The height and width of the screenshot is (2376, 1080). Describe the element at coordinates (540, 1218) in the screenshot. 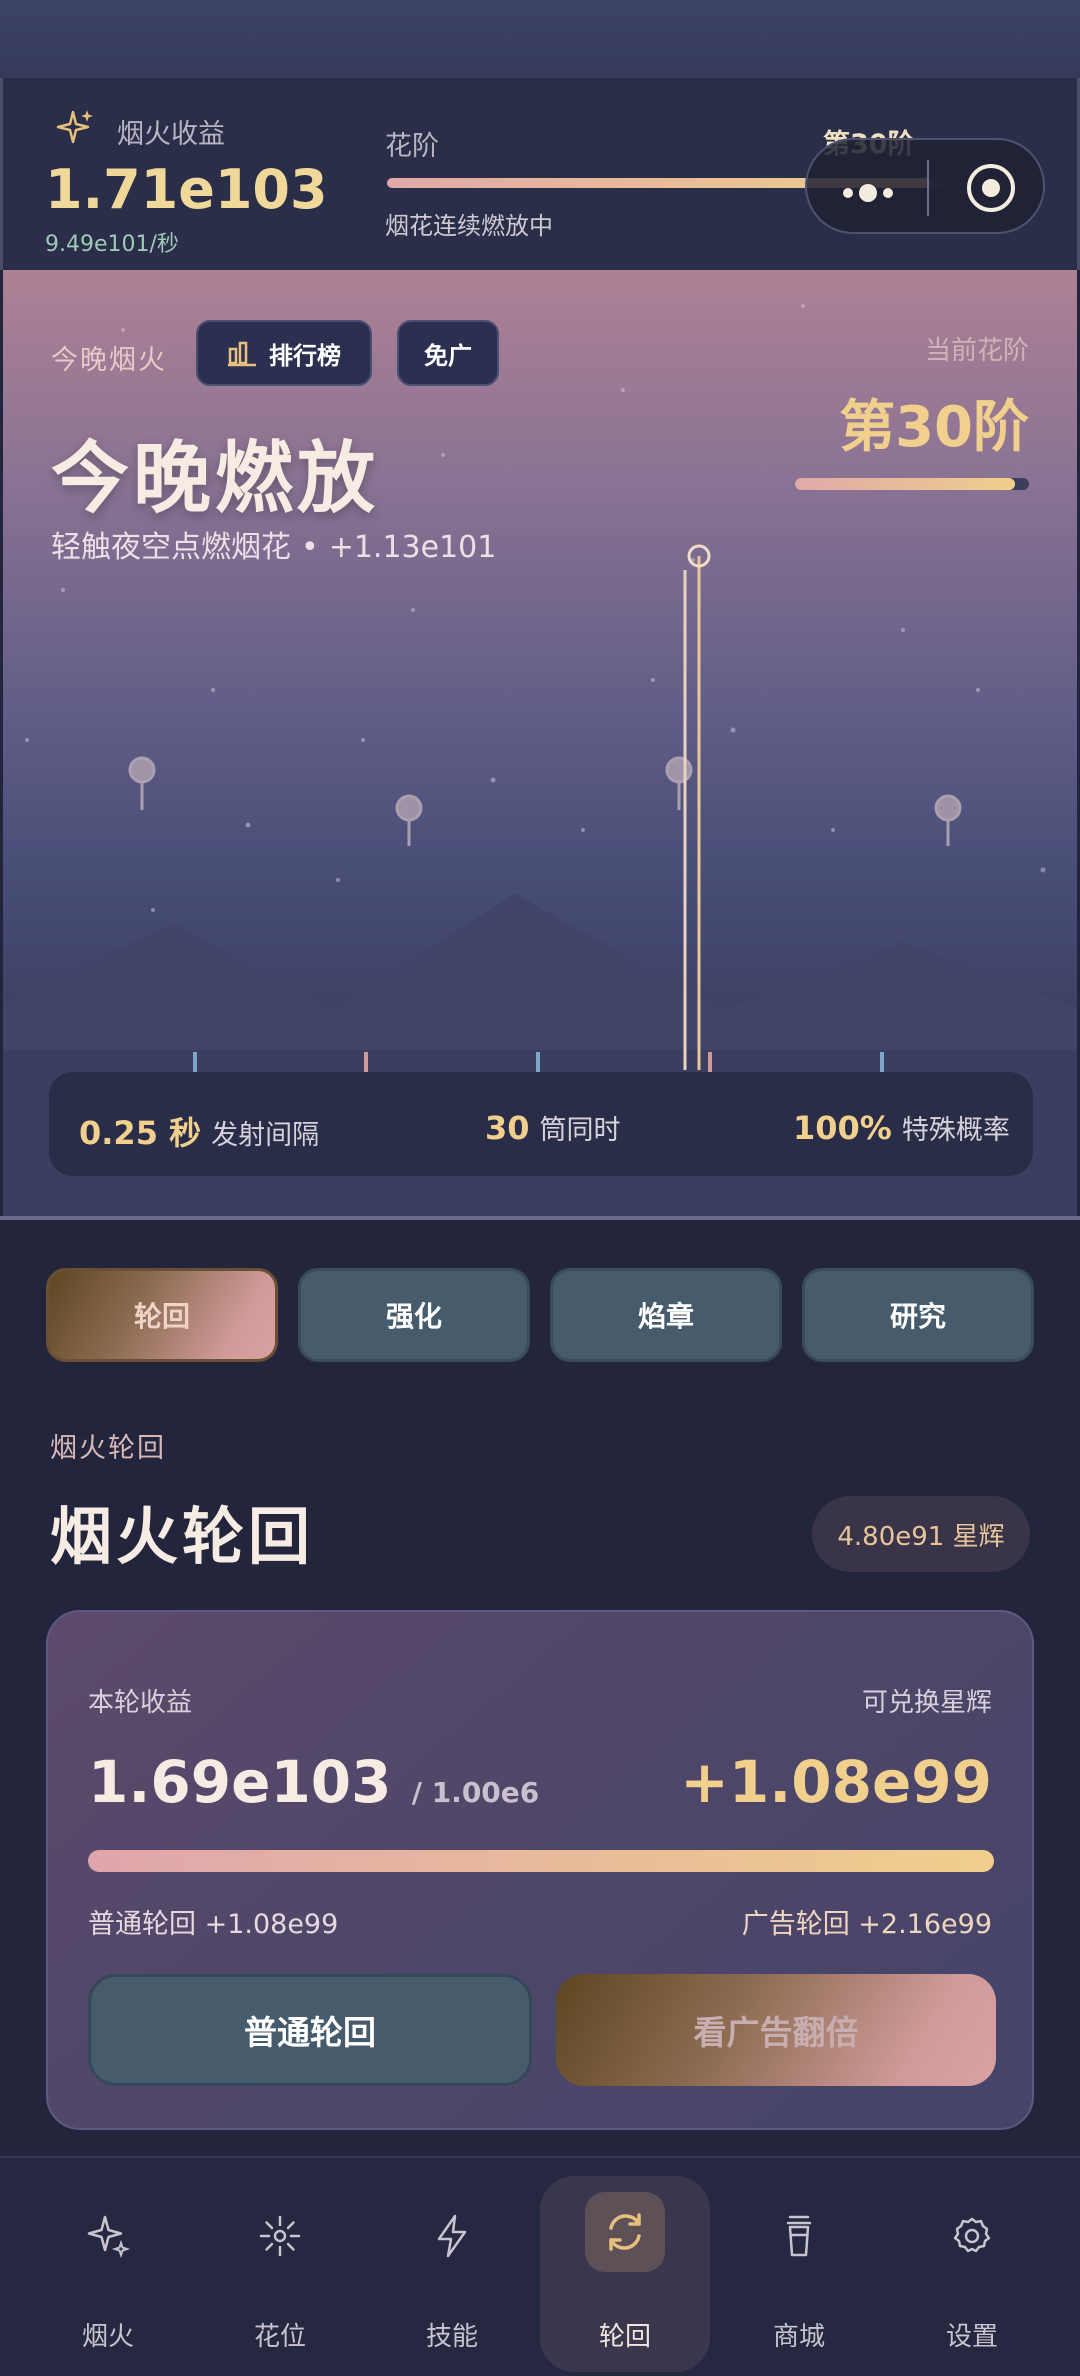

I see `divider` at that location.